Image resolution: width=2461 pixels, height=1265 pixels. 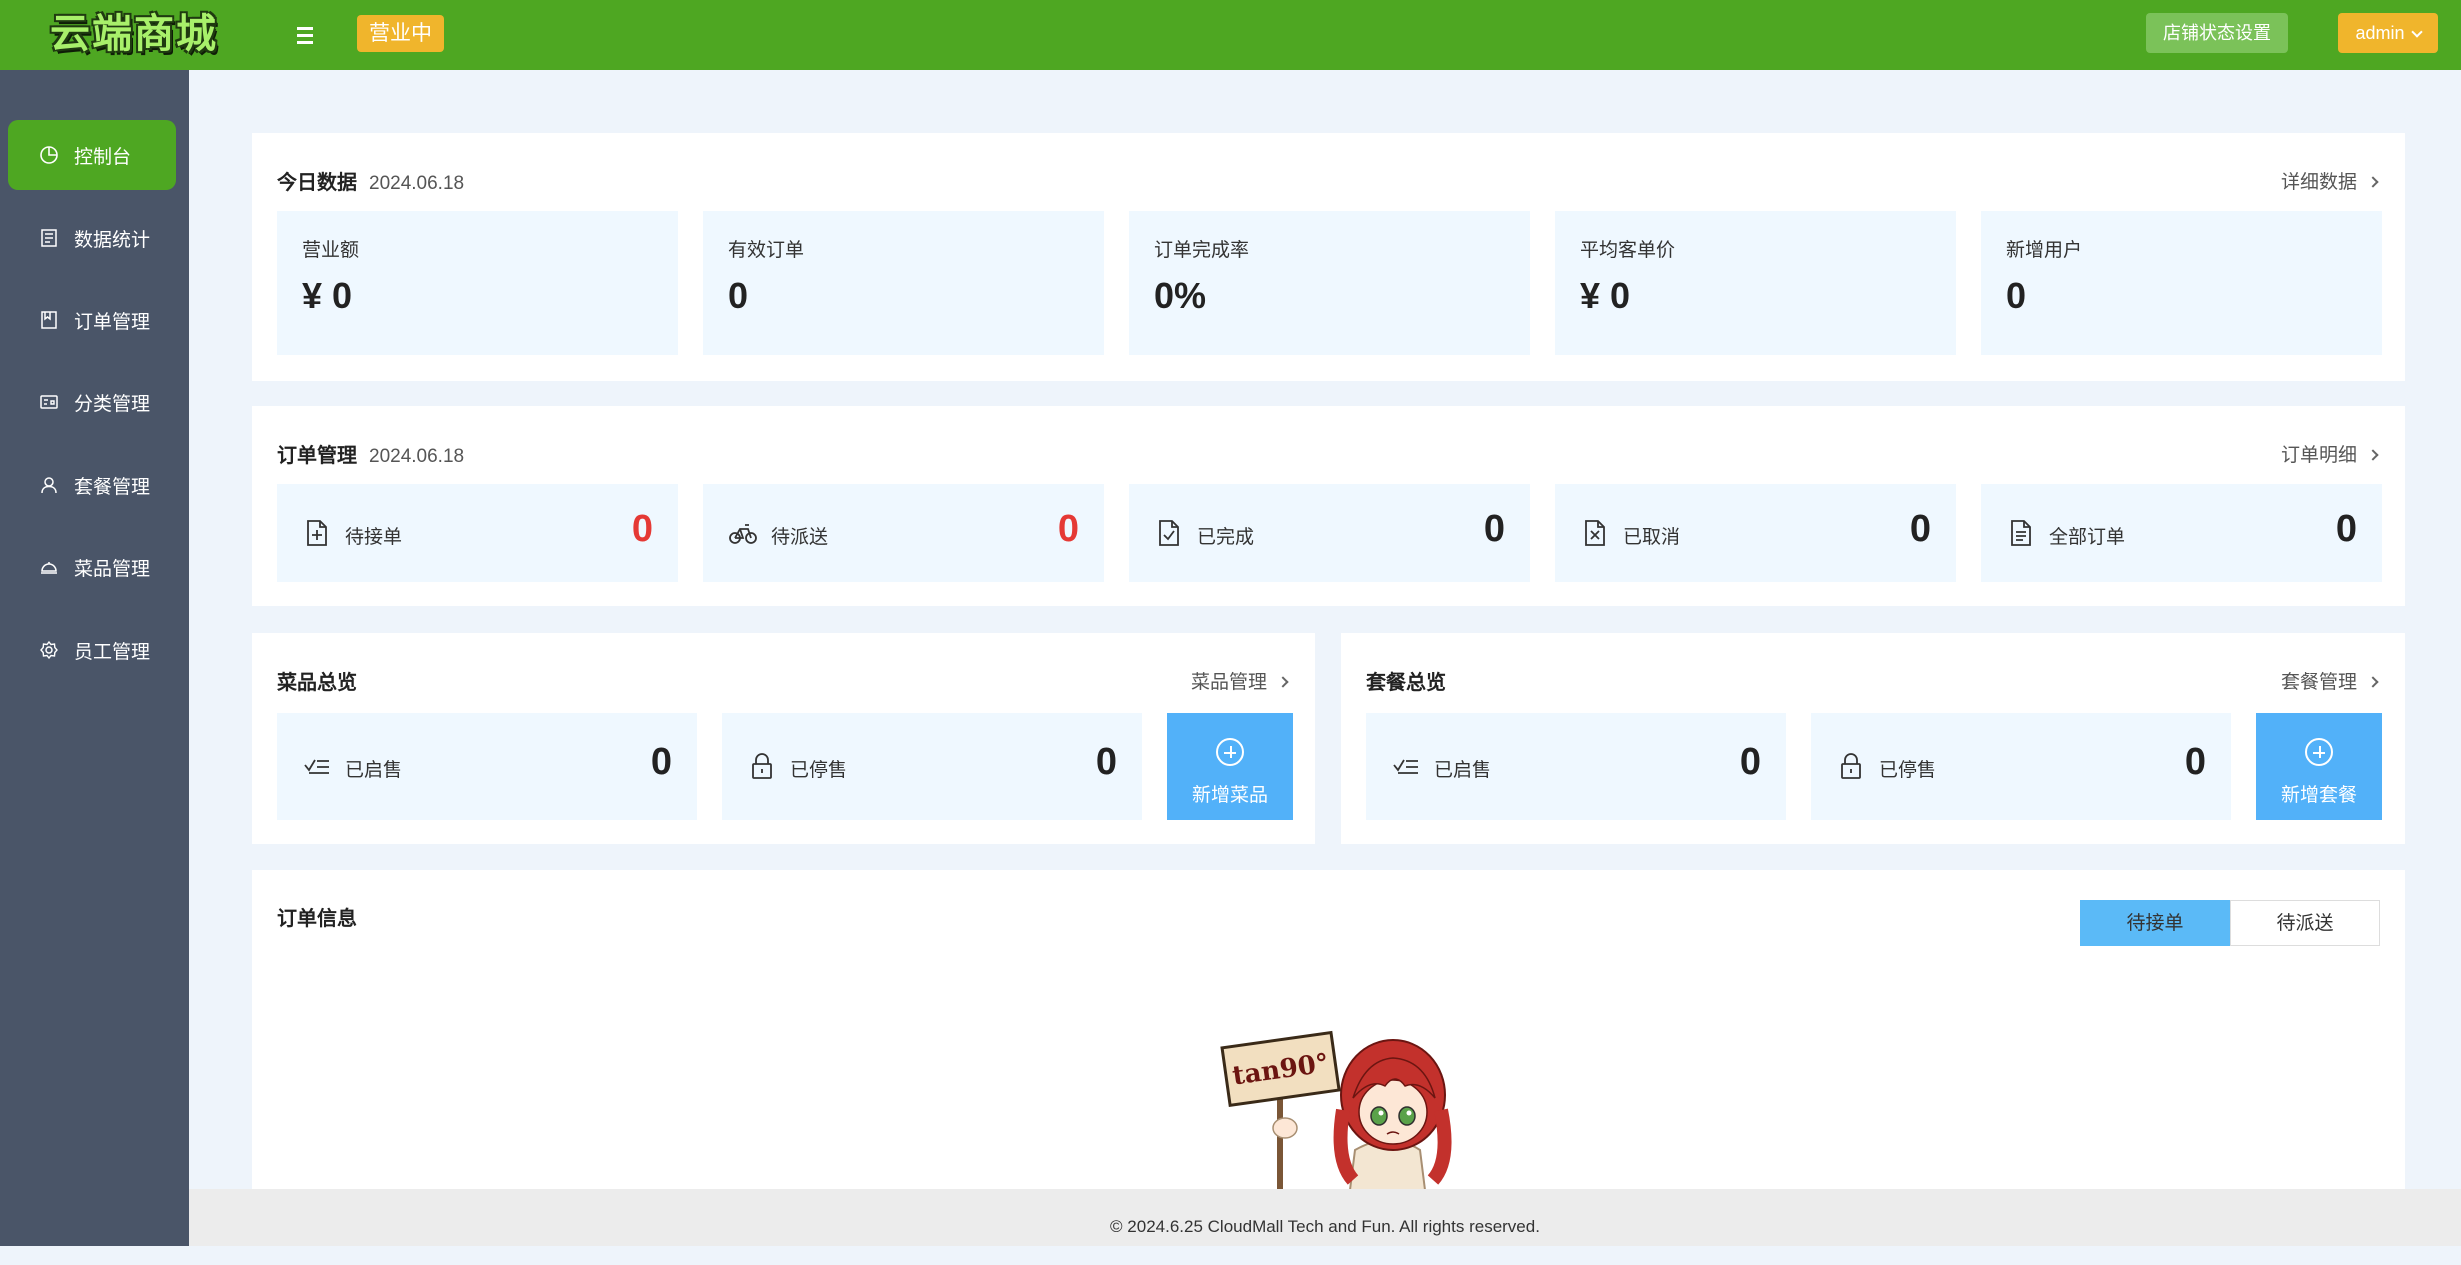 I want to click on stat-value: 0%, so click(x=1180, y=295).